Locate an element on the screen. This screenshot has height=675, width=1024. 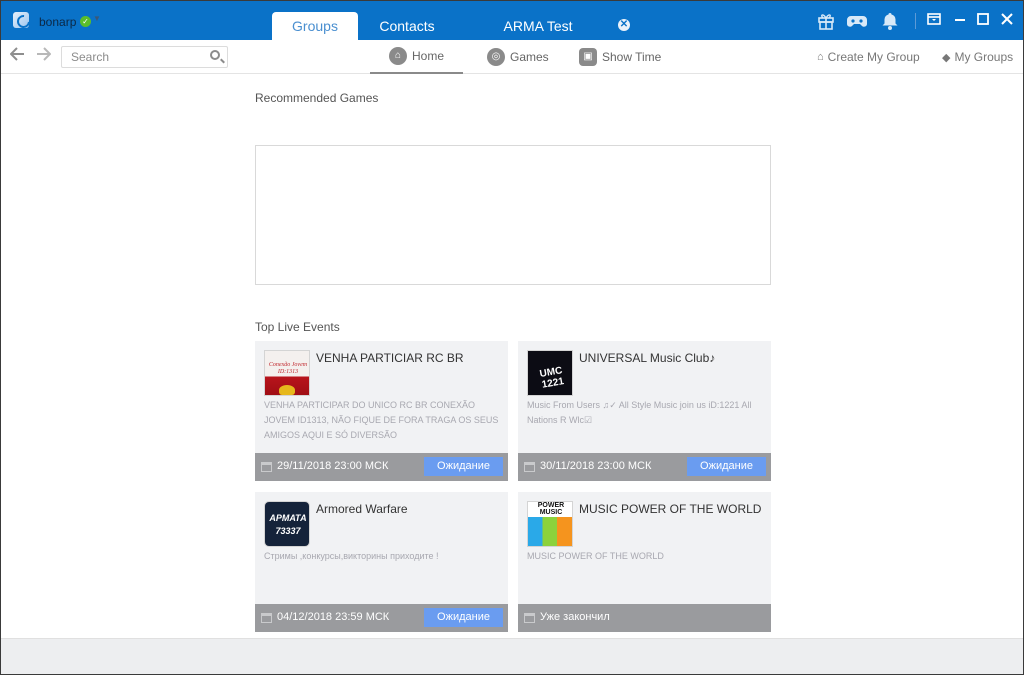
tab-arma-test: ARMA Test is located at coordinates (538, 26).